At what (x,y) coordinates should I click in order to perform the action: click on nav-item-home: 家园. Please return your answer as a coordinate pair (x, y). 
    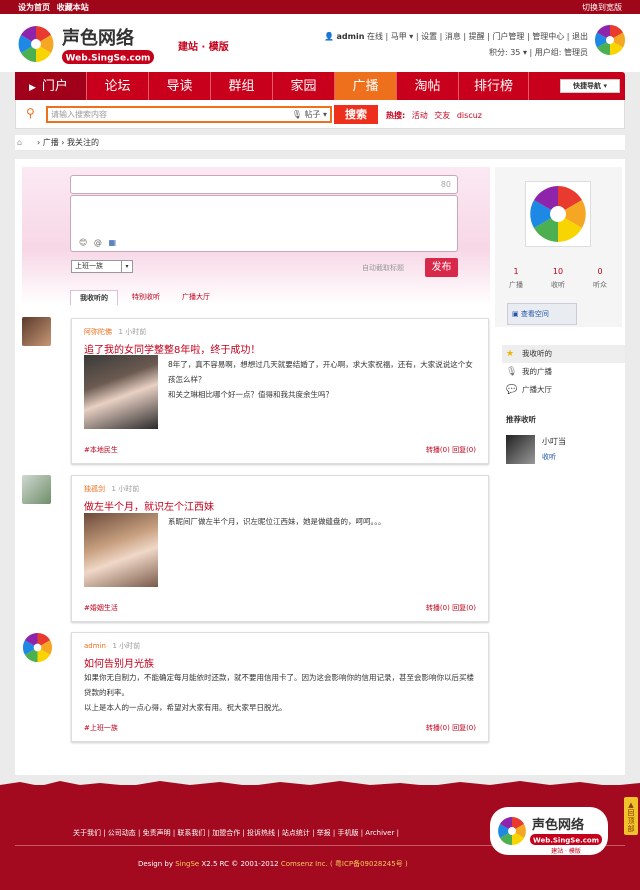
    Looking at the image, I should click on (304, 86).